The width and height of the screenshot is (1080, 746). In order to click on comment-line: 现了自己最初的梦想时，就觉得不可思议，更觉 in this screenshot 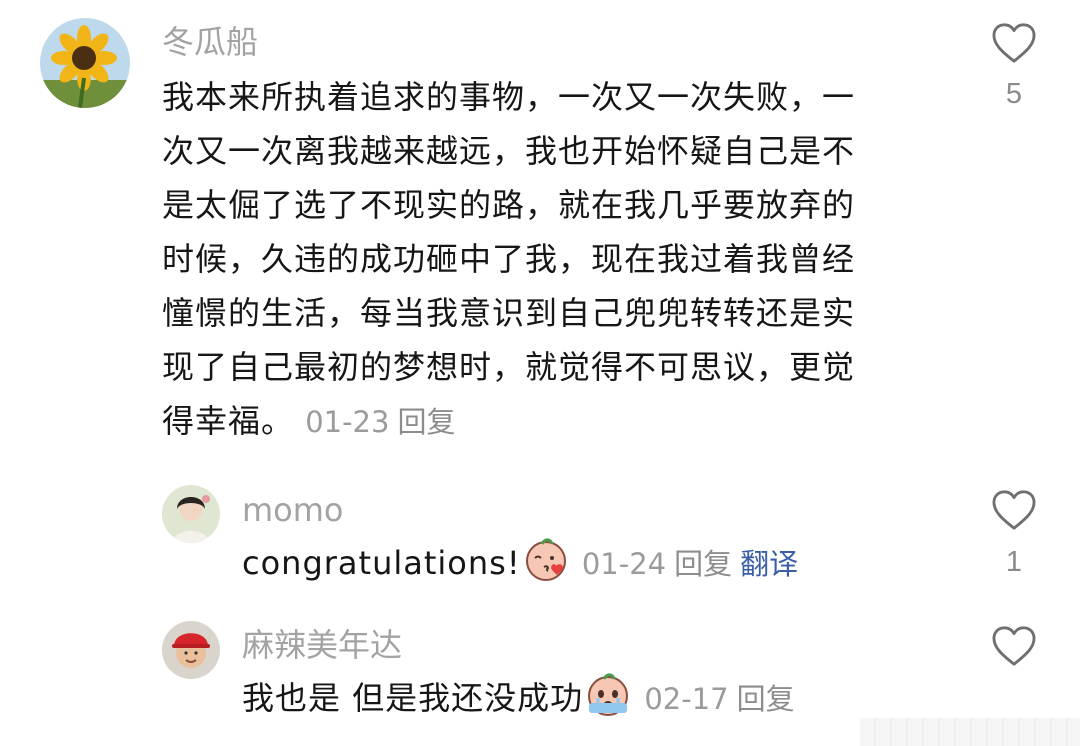, I will do `click(509, 367)`.